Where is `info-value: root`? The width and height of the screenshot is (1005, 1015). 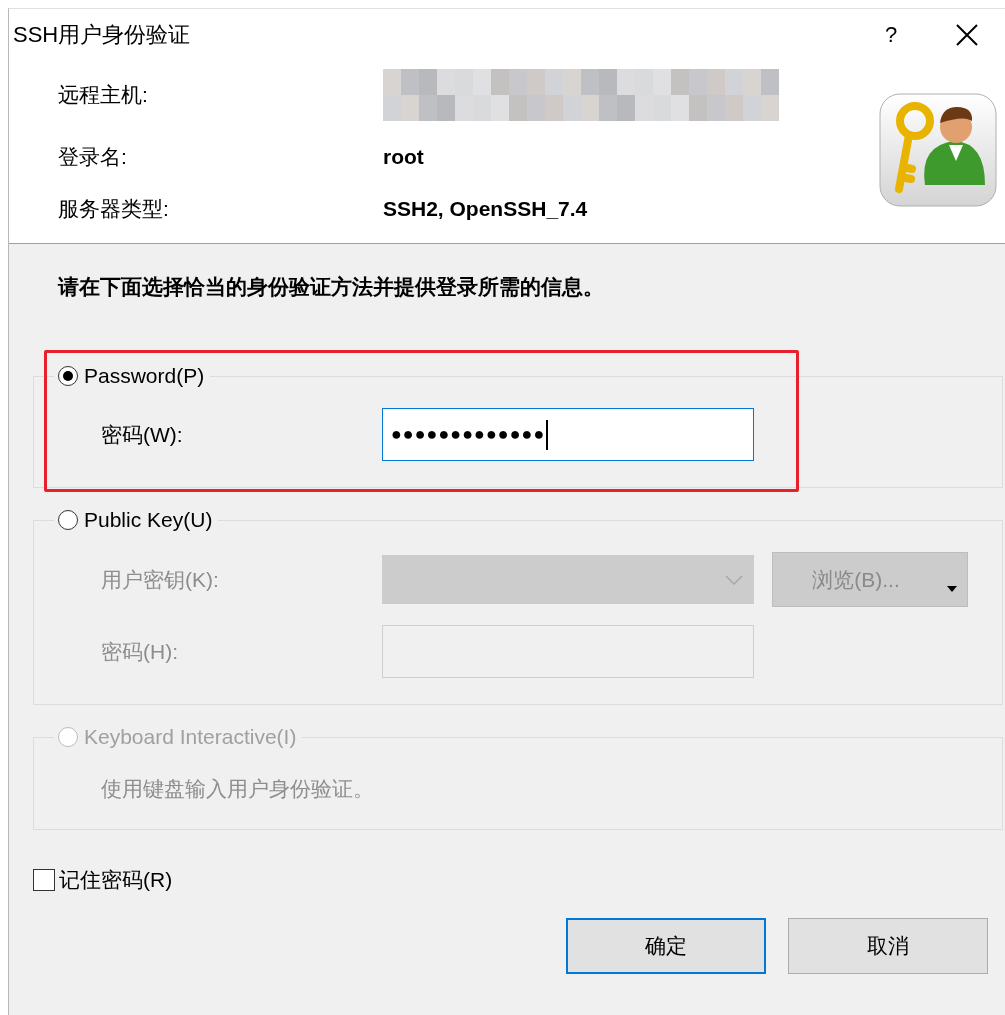 info-value: root is located at coordinates (404, 157).